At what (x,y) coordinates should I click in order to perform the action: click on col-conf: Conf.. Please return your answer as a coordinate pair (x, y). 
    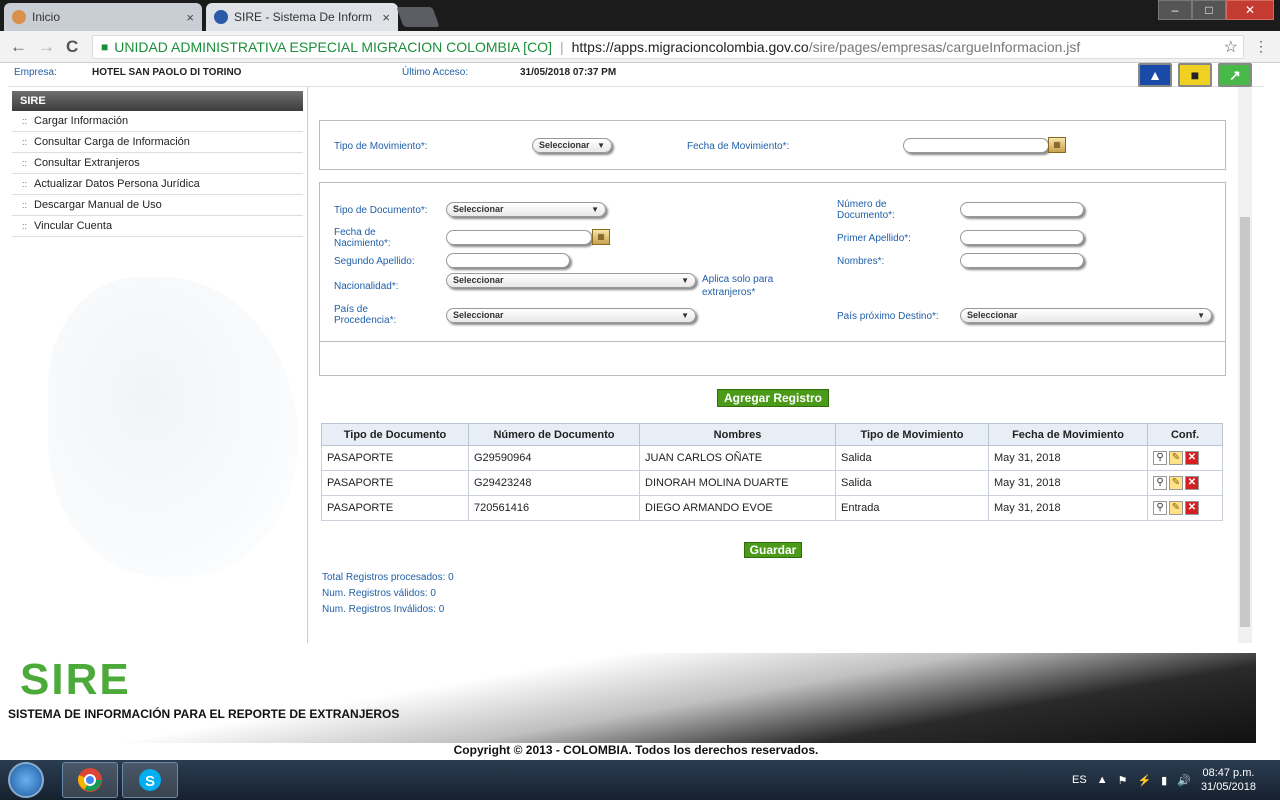
    Looking at the image, I should click on (1185, 434).